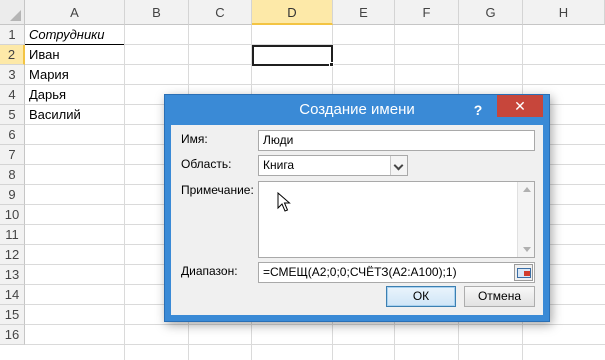 This screenshot has height=360, width=605. I want to click on range-label: Диапазон:, so click(209, 271).